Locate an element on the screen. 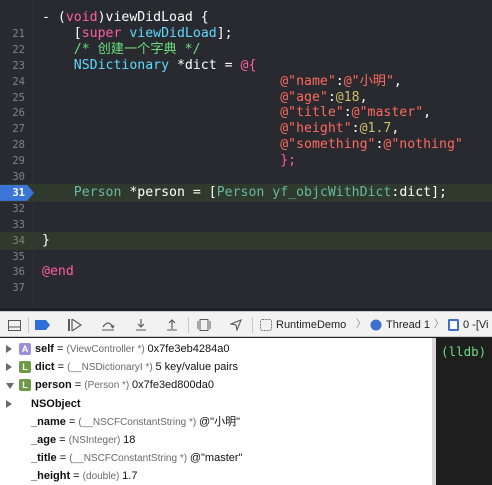  debug-bar: RuntimeDemo 〉 Thread 1 〉 0 -[Vi is located at coordinates (246, 324).